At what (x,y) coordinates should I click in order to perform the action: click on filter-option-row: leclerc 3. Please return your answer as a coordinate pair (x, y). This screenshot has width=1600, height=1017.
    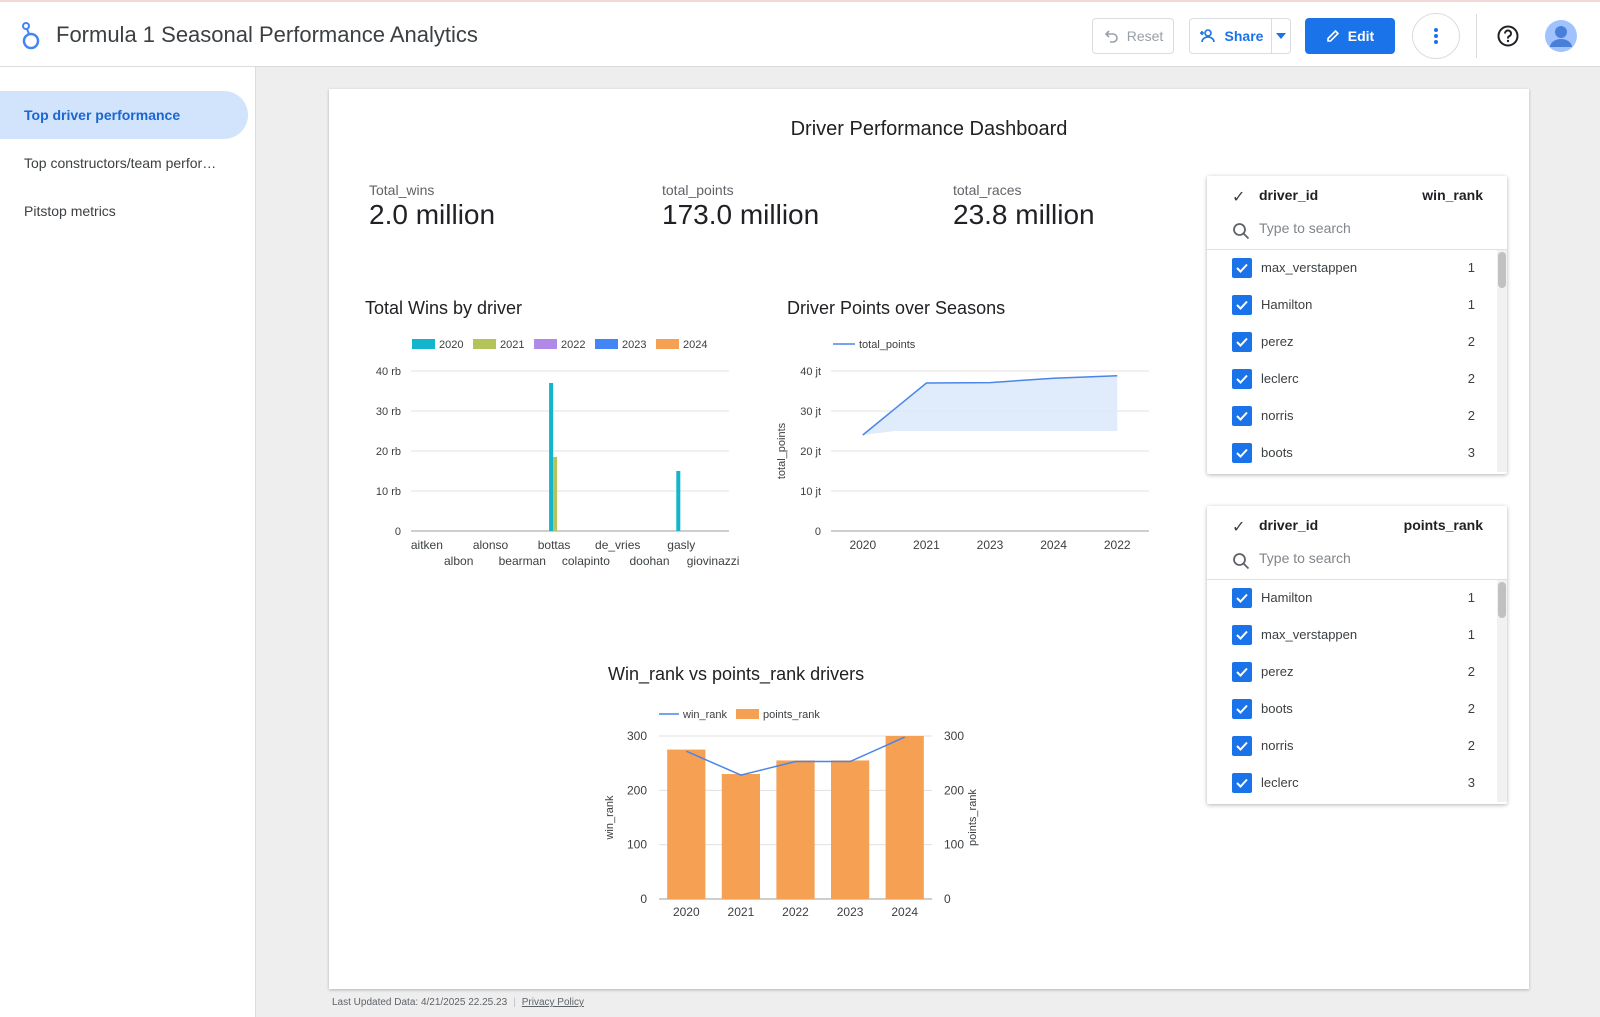
    Looking at the image, I should click on (1357, 783).